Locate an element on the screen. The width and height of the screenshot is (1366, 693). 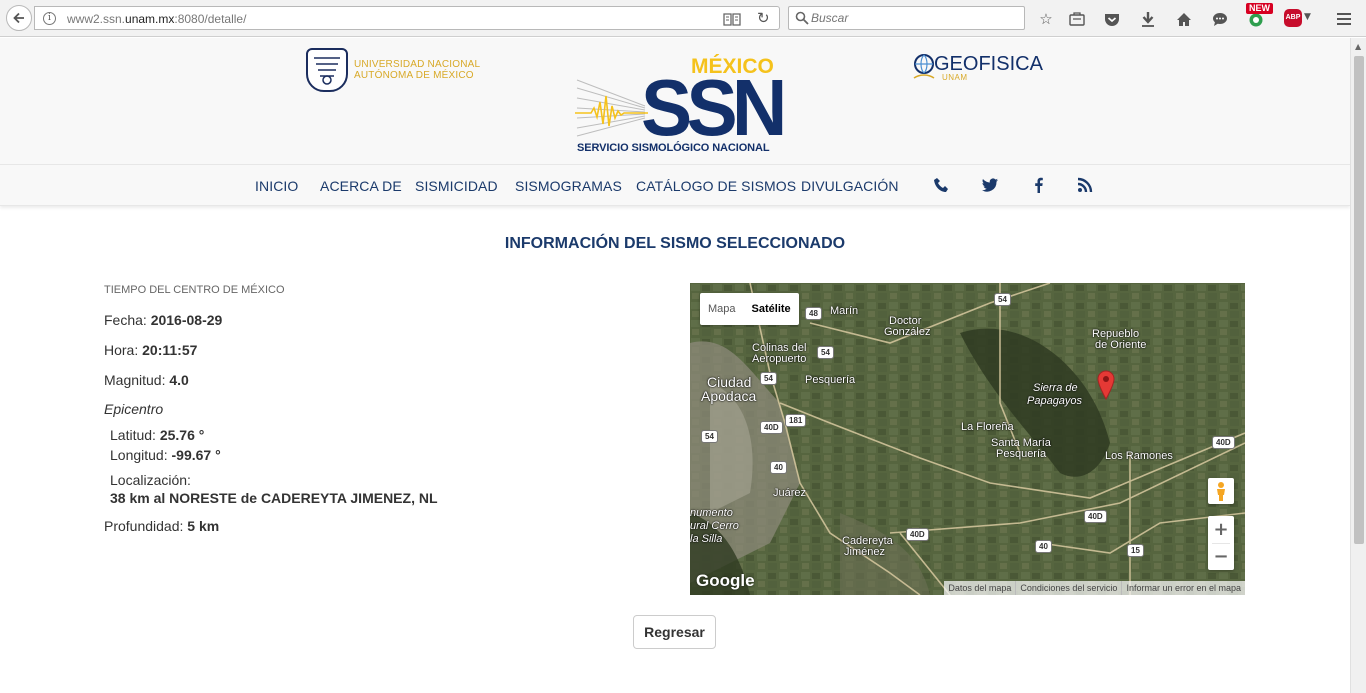
google-logo: Google is located at coordinates (725, 581).